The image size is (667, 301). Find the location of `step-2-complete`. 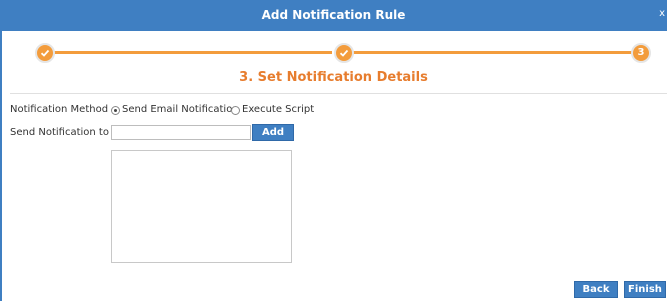

step-2-complete is located at coordinates (344, 53).